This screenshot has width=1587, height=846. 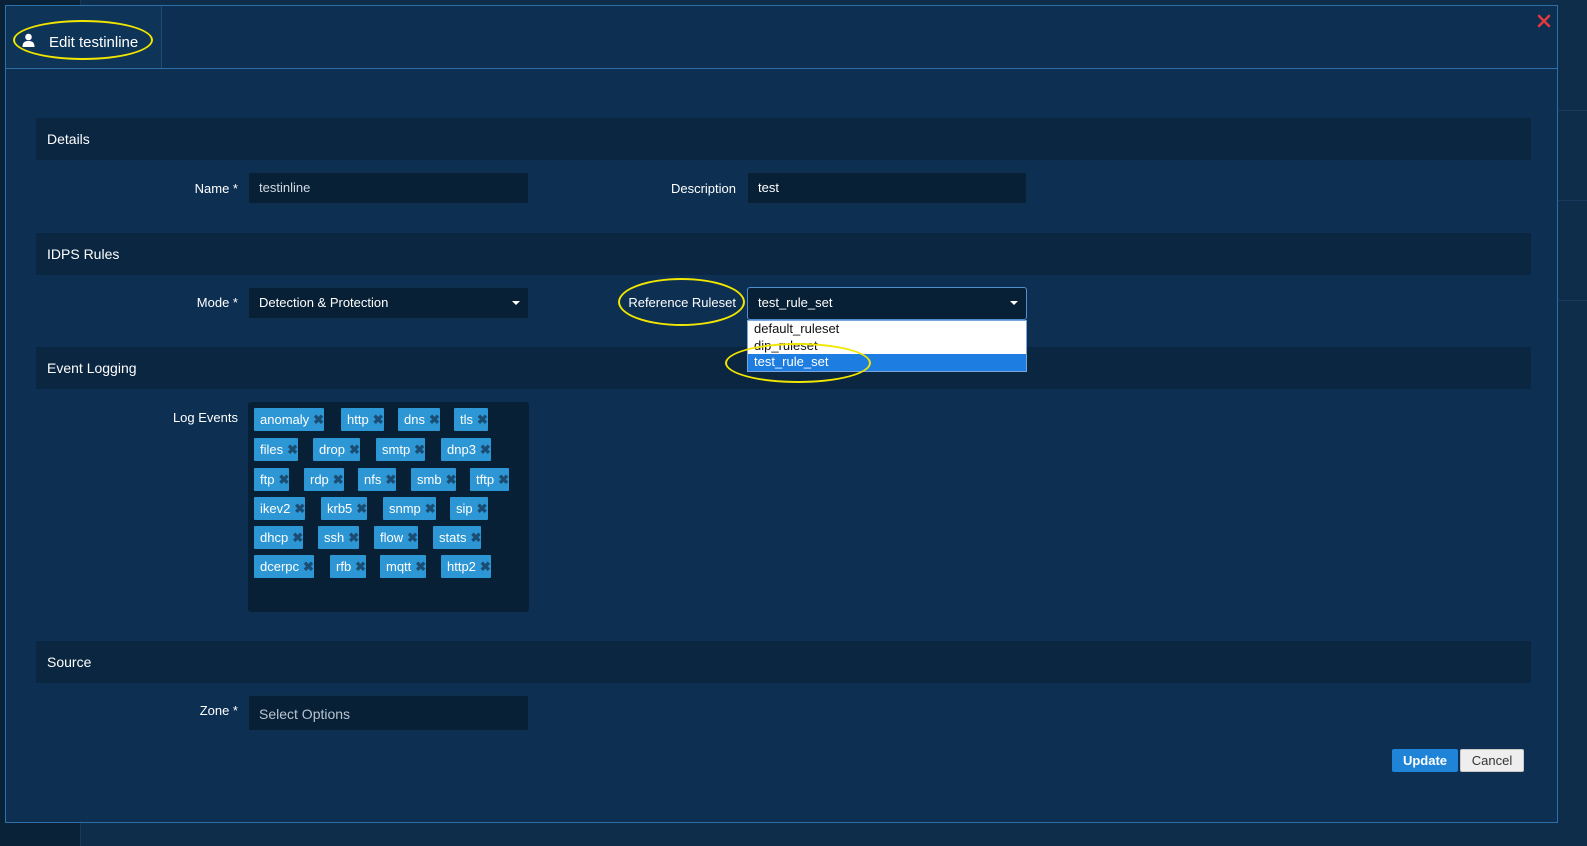 I want to click on tag-anomaly: anomaly ✖, so click(x=289, y=419).